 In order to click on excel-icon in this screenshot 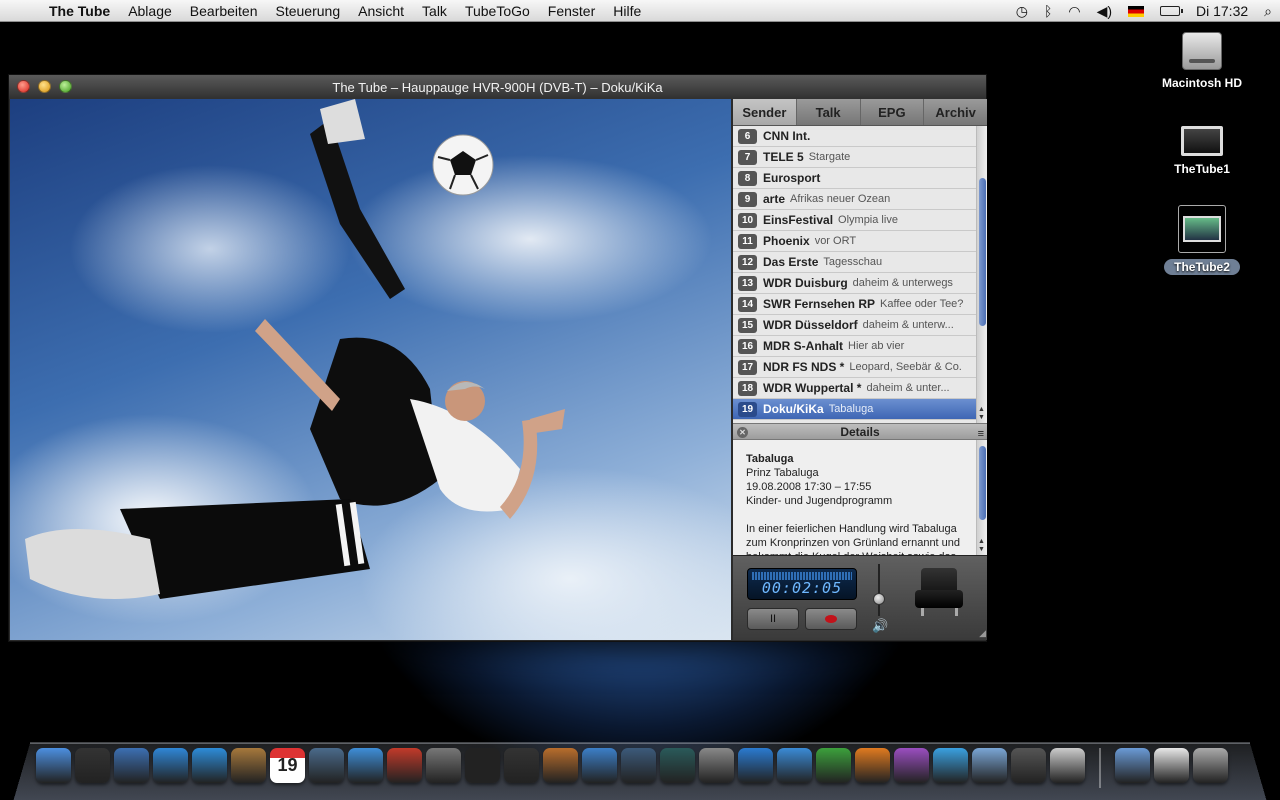, I will do `click(833, 765)`.